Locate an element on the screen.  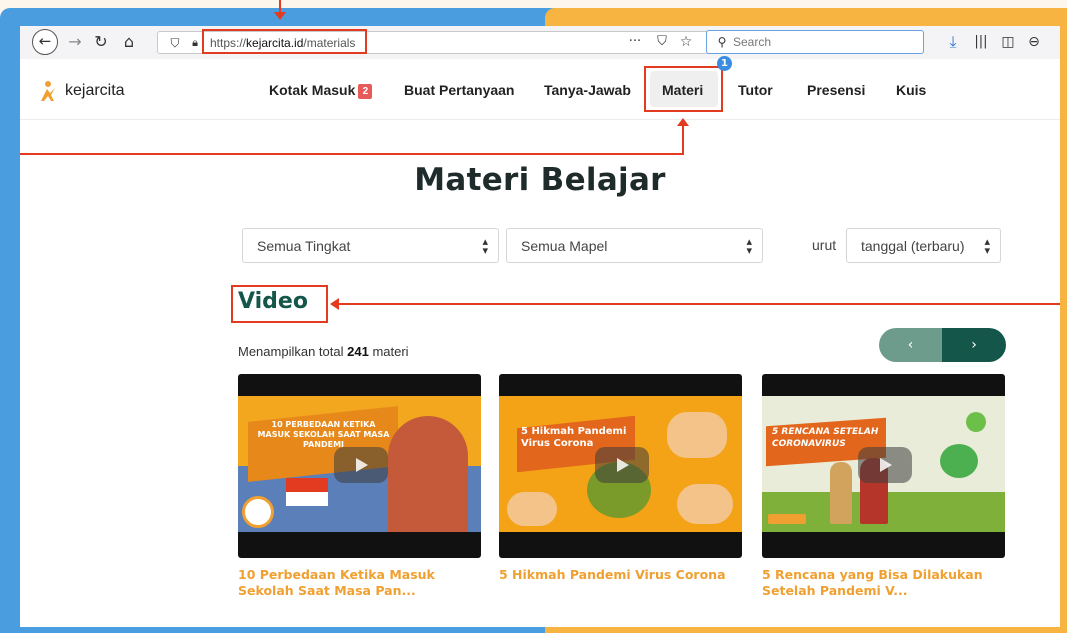
shield-icon: ⛉ is located at coordinates (175, 43).